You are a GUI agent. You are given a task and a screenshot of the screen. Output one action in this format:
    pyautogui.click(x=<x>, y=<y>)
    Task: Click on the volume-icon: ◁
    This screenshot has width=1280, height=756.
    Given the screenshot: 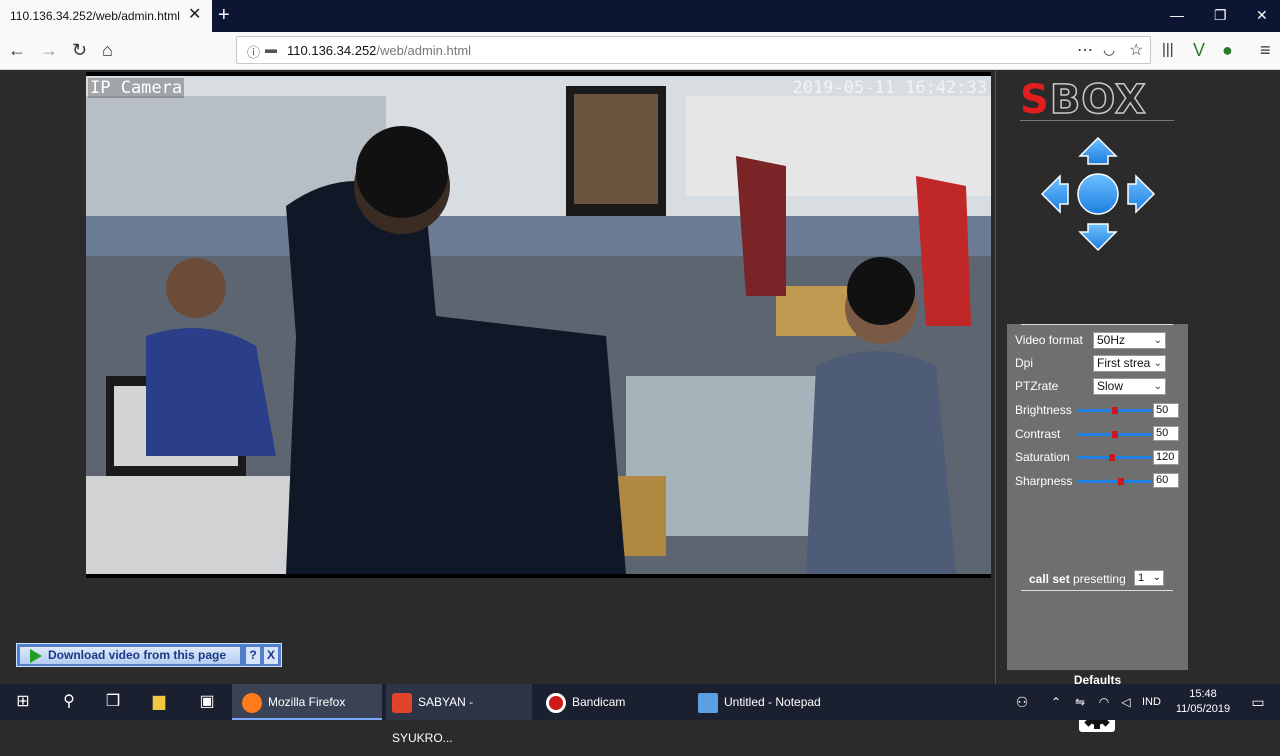 What is the action you would take?
    pyautogui.click(x=1126, y=702)
    